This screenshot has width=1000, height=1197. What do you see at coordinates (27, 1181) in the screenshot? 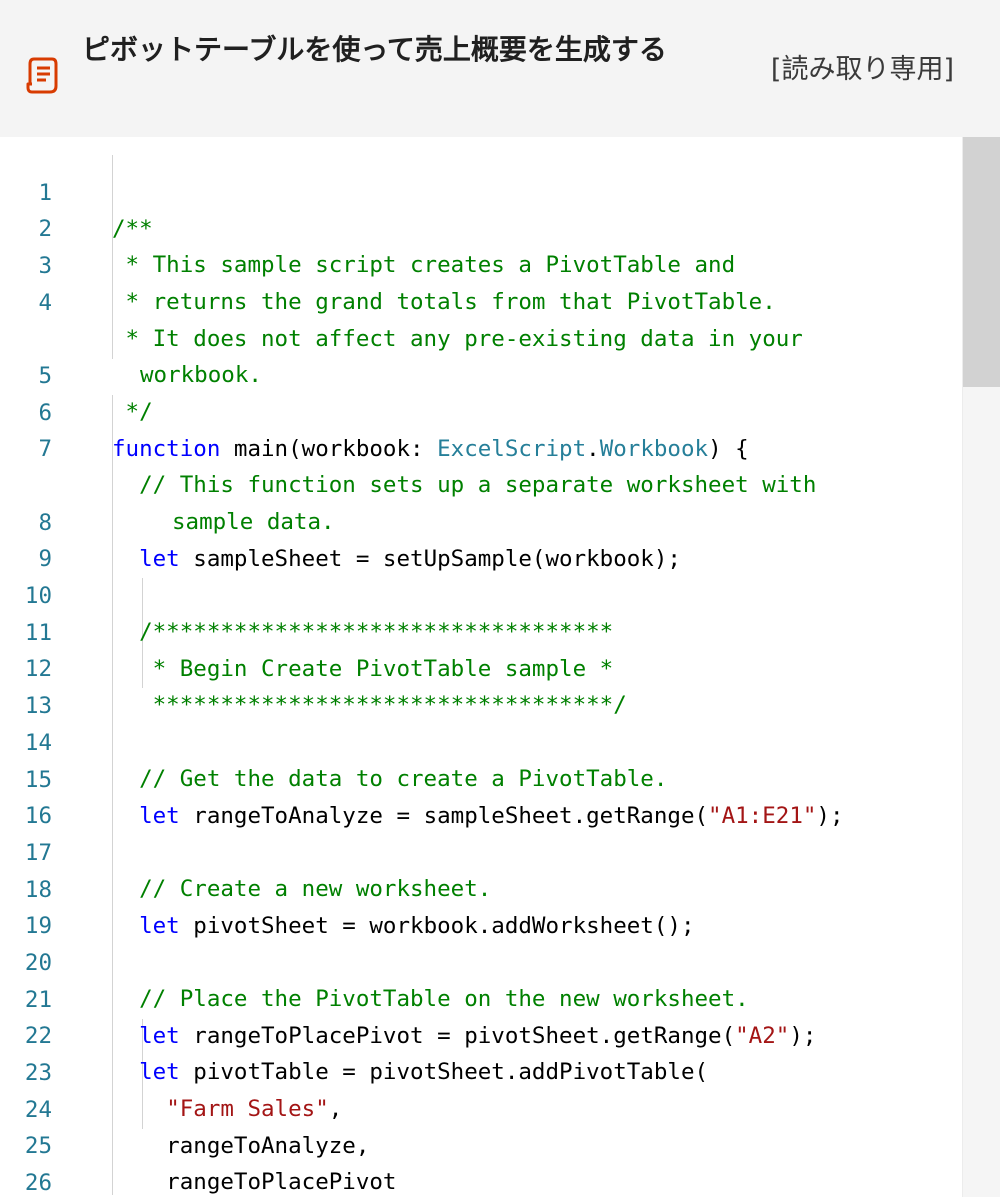
I see `code-line: 27` at bounding box center [27, 1181].